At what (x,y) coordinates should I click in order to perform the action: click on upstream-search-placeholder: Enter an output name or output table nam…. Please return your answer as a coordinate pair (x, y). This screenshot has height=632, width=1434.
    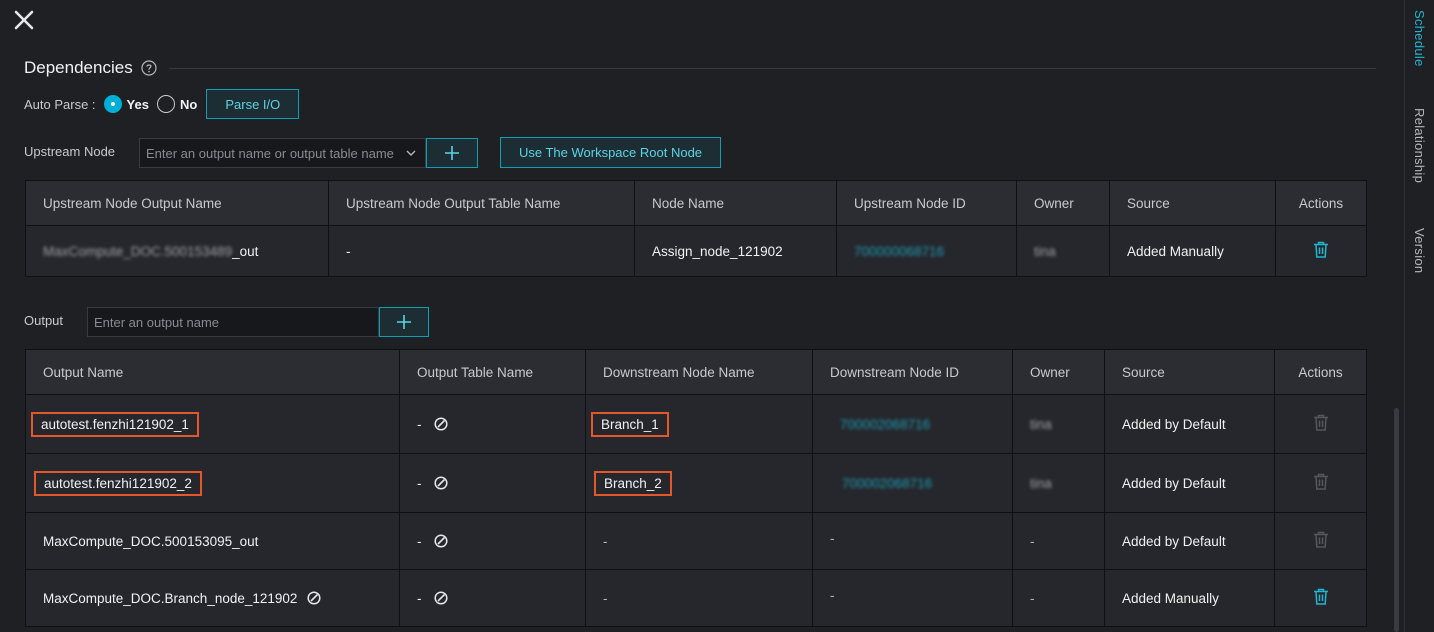
    Looking at the image, I should click on (270, 153).